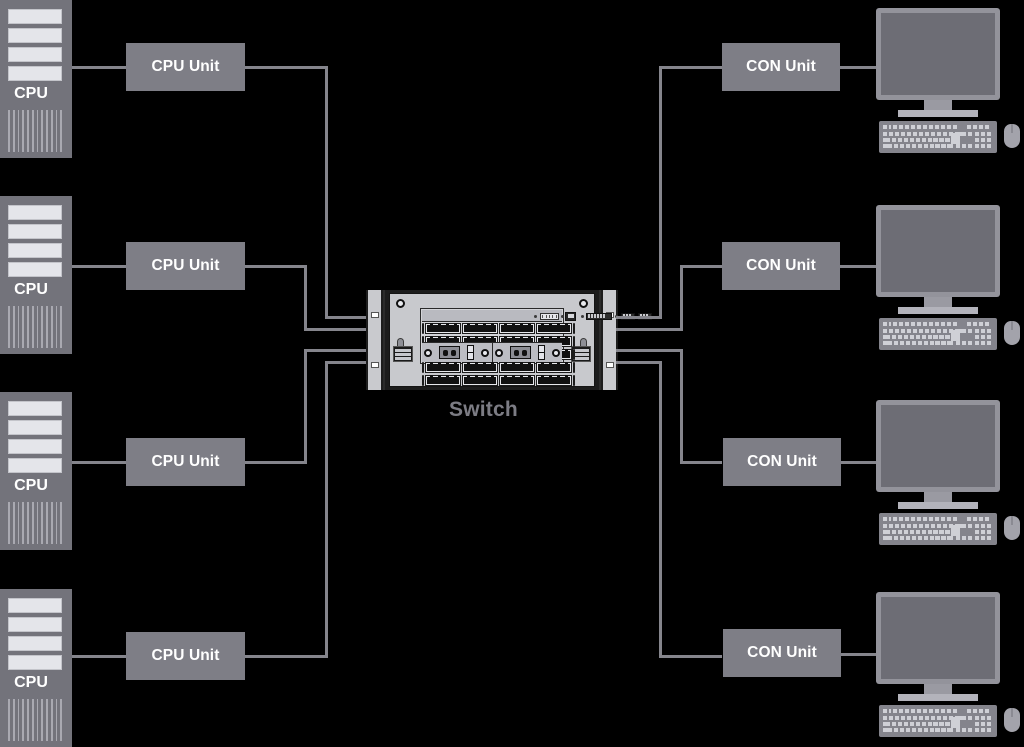 The height and width of the screenshot is (747, 1024). I want to click on drive-bay, so click(35, 231).